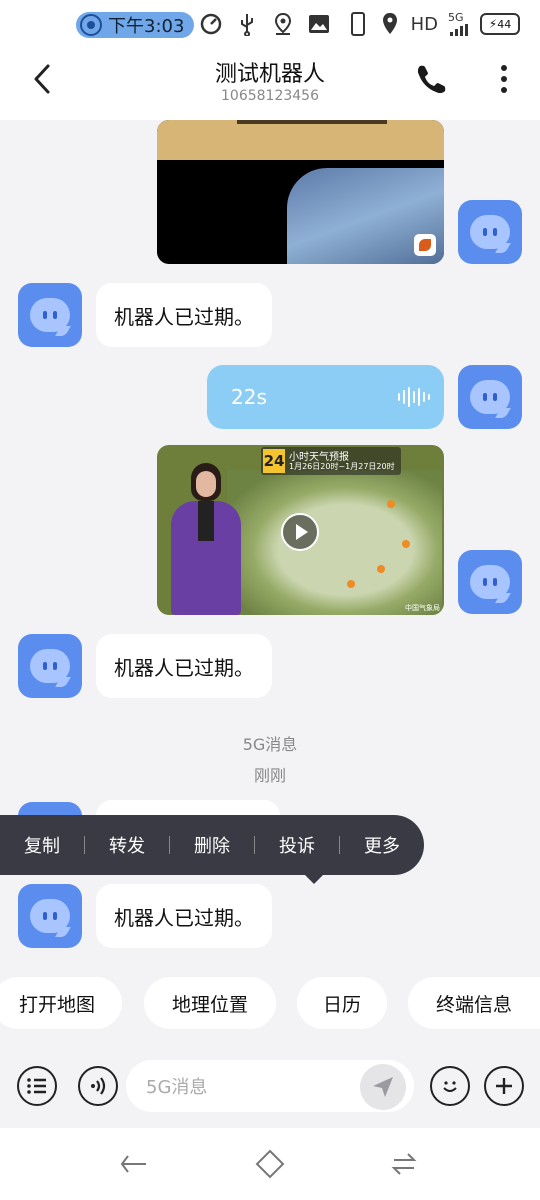 Image resolution: width=540 pixels, height=1200 pixels. What do you see at coordinates (270, 1086) in the screenshot?
I see `input-bar: 5G消息` at bounding box center [270, 1086].